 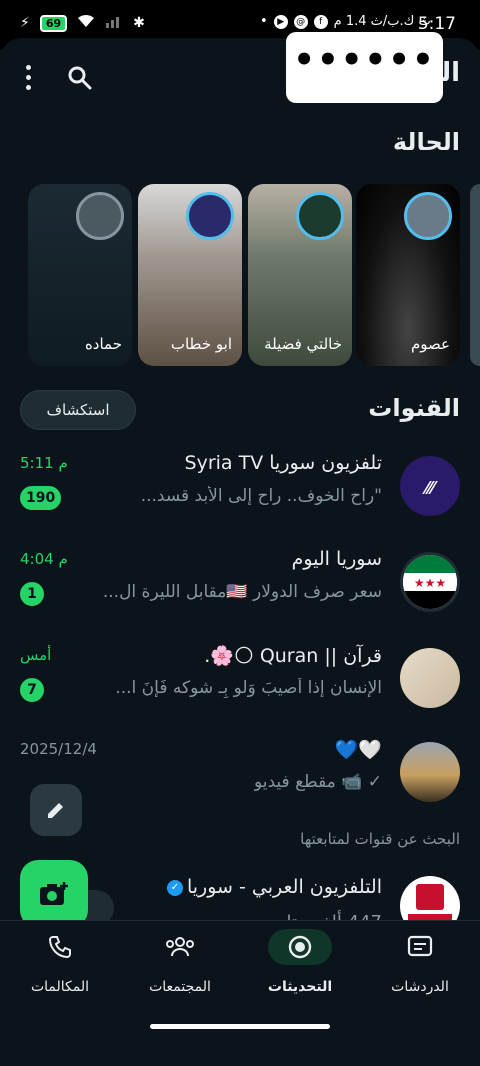 What do you see at coordinates (408, 275) in the screenshot?
I see `status-card: عصوم` at bounding box center [408, 275].